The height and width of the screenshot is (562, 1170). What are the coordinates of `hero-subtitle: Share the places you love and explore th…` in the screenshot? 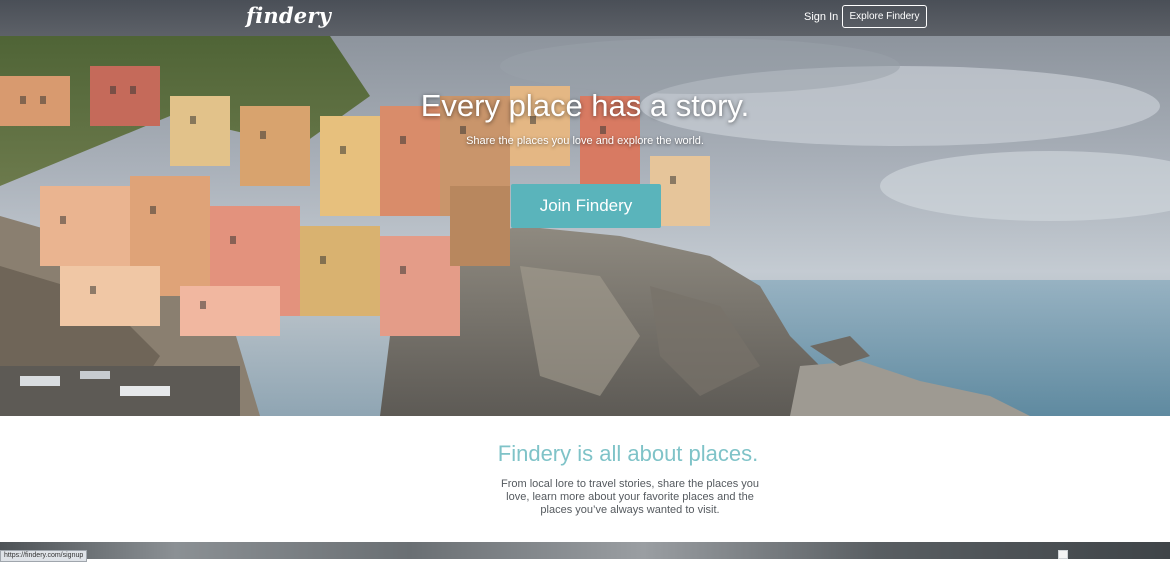 It's located at (585, 141).